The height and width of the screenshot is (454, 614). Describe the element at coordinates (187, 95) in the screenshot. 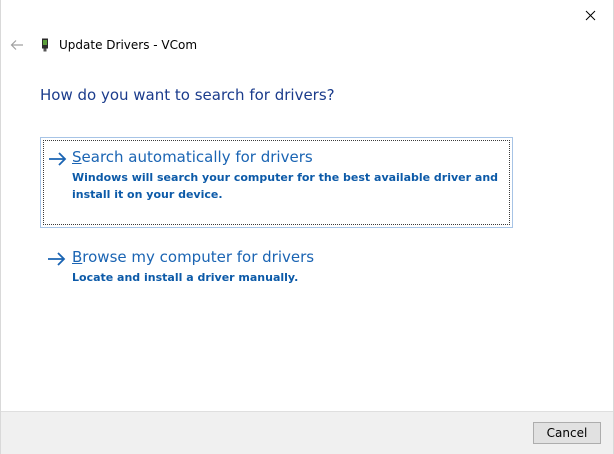

I see `page-heading: How do you want to search for drivers?` at that location.